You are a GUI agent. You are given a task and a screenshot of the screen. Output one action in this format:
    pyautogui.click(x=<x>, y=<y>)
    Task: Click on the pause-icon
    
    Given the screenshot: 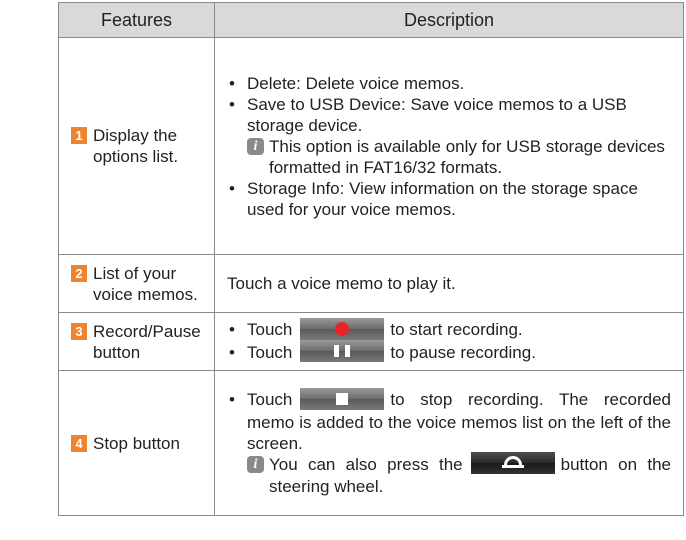 What is the action you would take?
    pyautogui.click(x=342, y=351)
    